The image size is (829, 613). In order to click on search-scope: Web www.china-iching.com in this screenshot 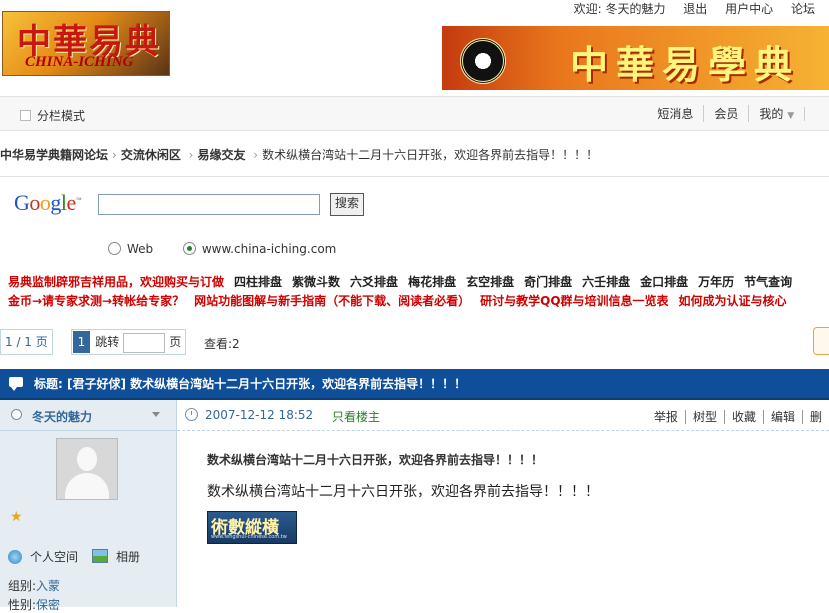, I will do `click(222, 249)`.